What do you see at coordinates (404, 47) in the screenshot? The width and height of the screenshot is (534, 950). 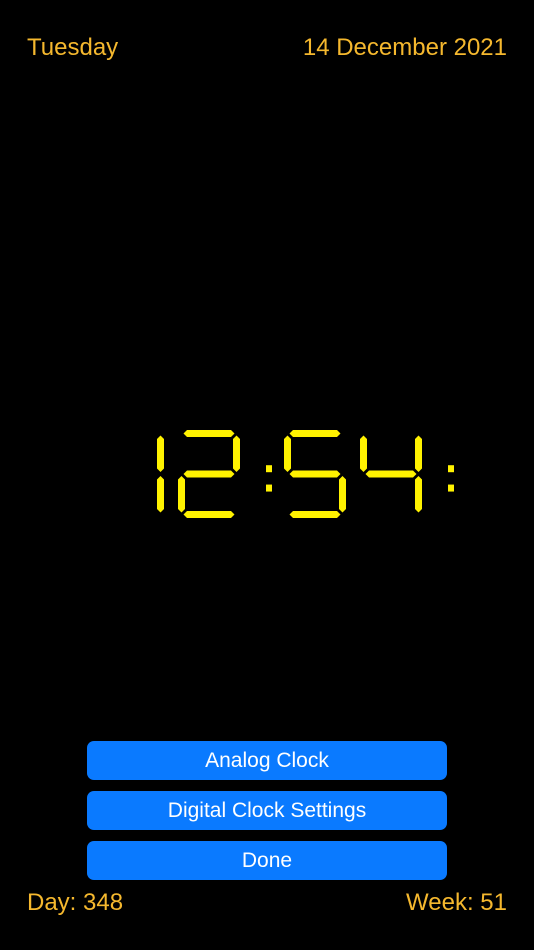 I see `date-label: 14 December 2021` at bounding box center [404, 47].